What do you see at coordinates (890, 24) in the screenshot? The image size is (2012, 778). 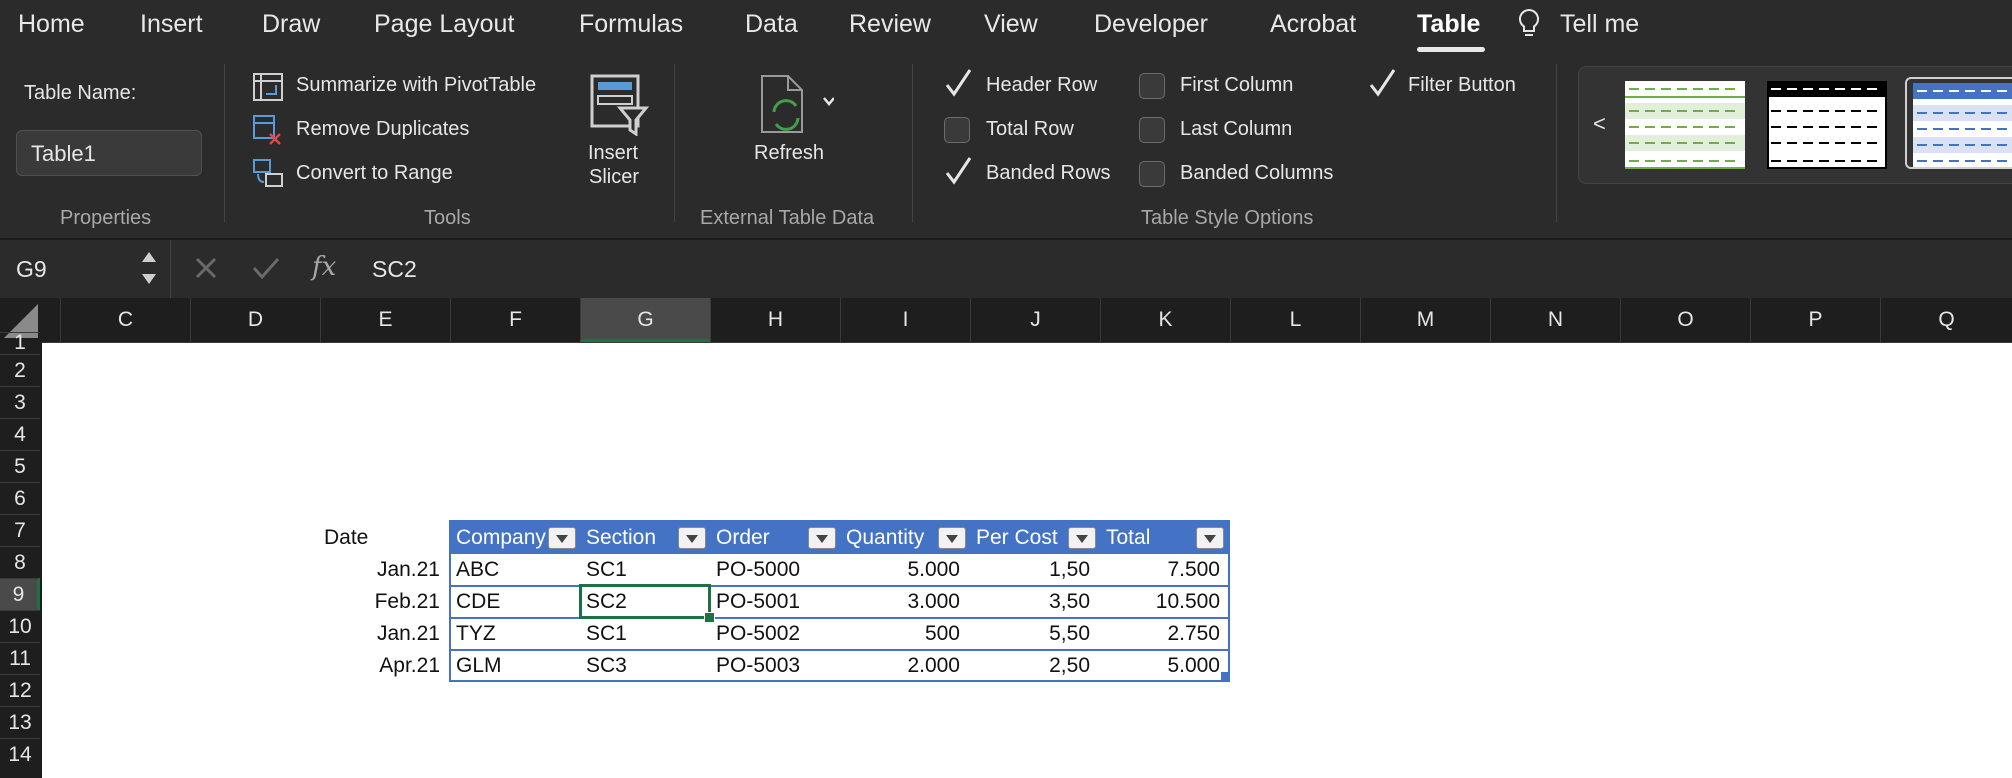 I see `tab-review: Review` at bounding box center [890, 24].